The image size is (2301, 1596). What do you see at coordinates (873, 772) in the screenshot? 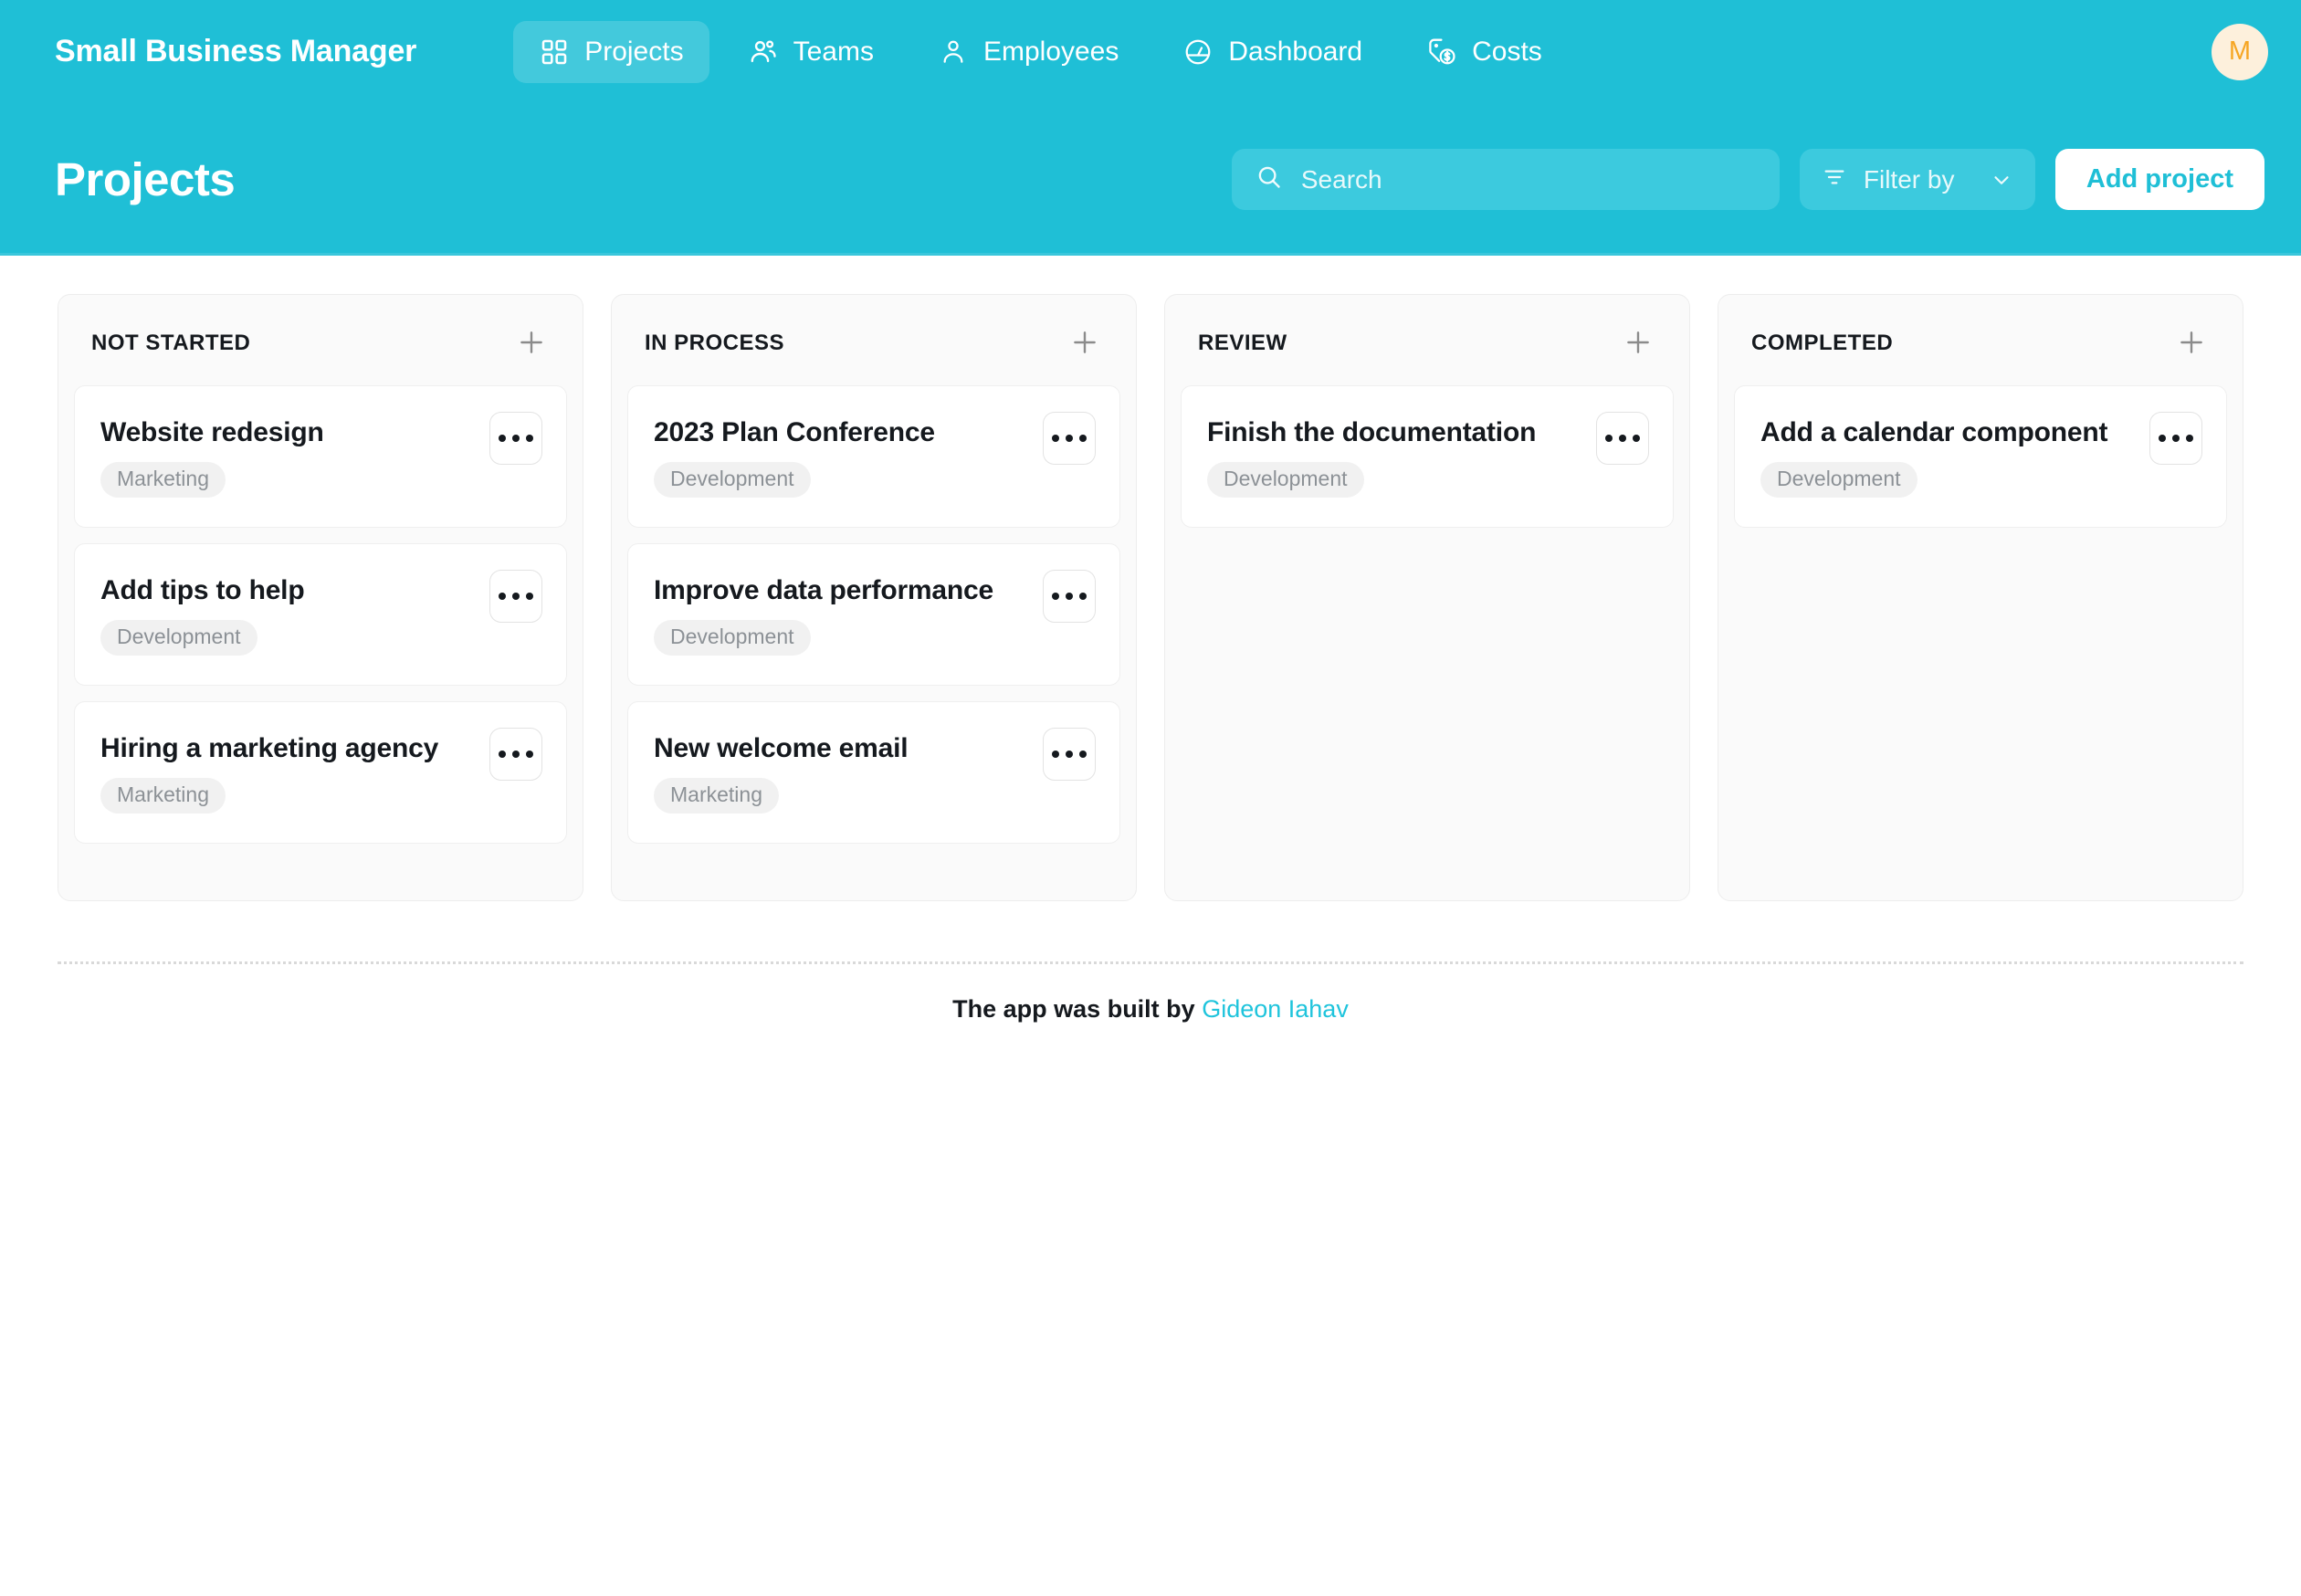
I see `project-card: New welcome email Marketing` at bounding box center [873, 772].